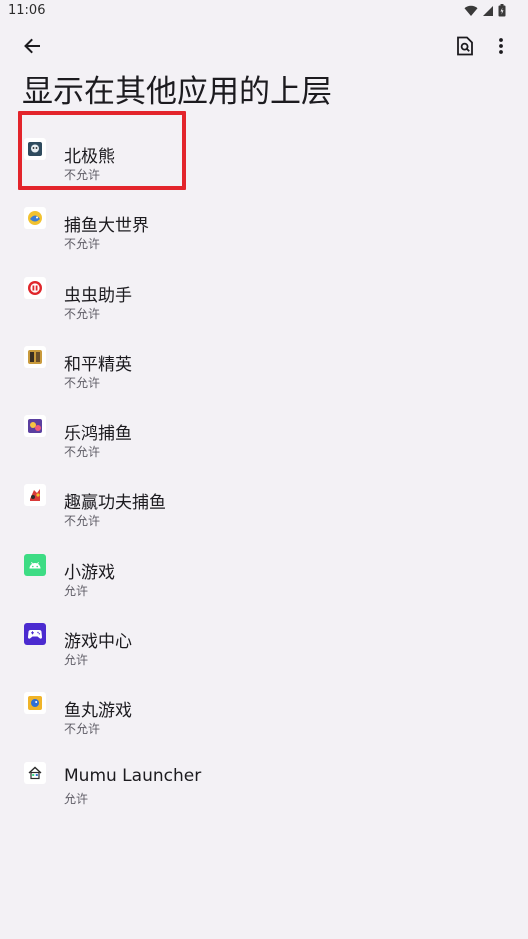  What do you see at coordinates (35, 218) in the screenshot?
I see `fishing-world-app-icon` at bounding box center [35, 218].